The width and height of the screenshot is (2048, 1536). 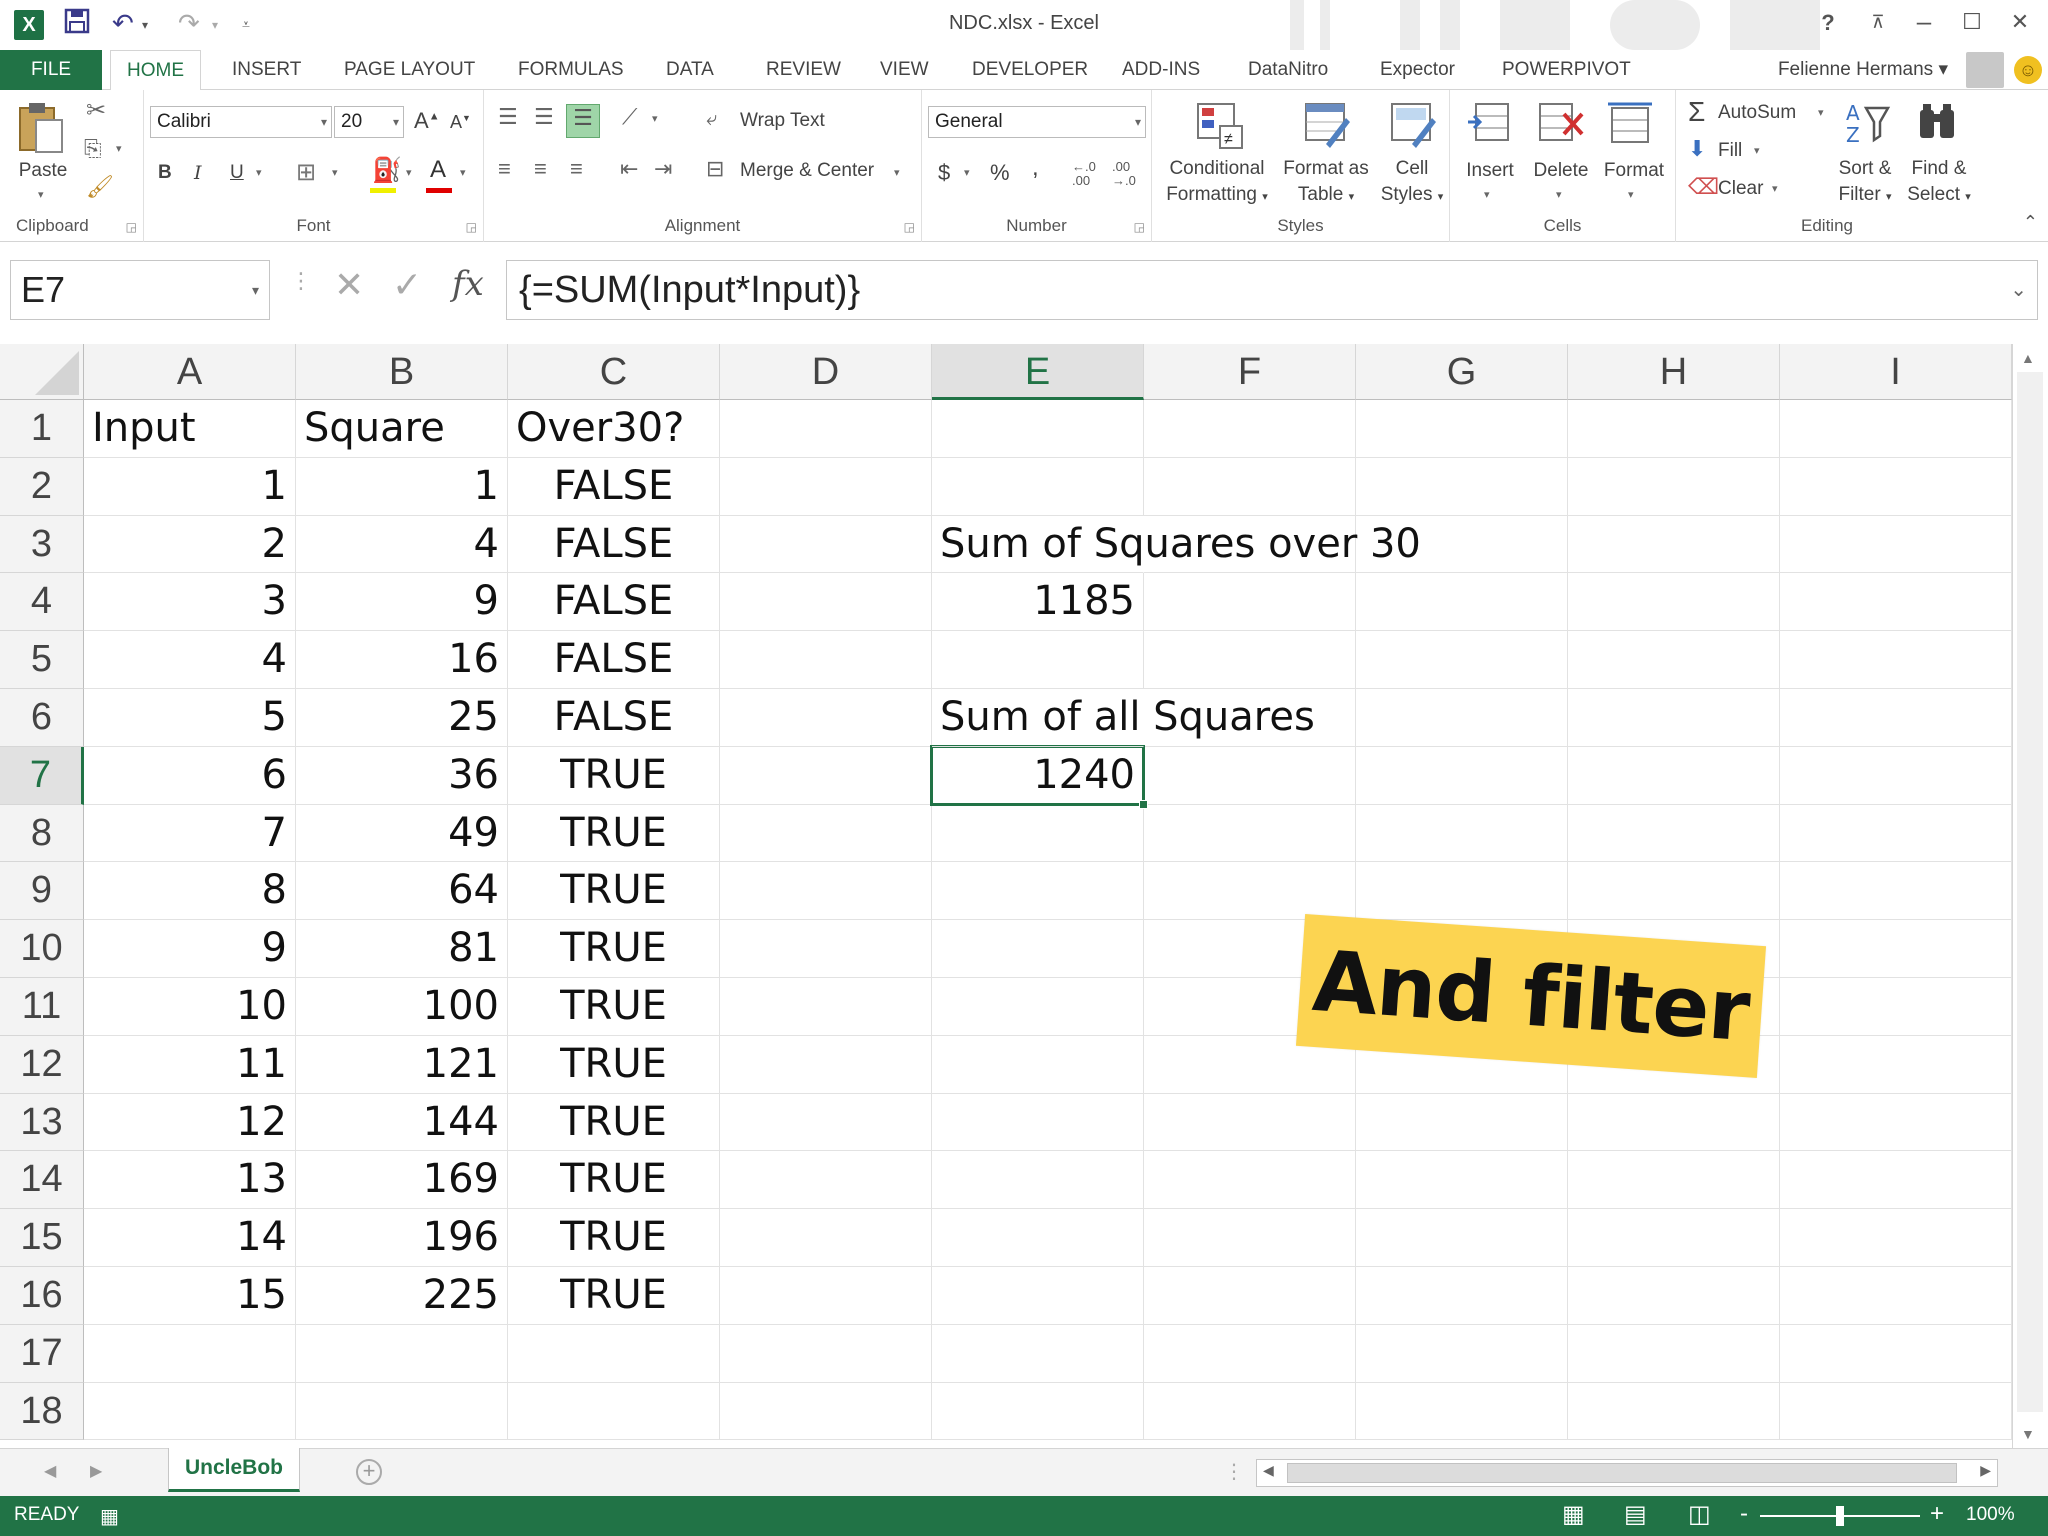 I want to click on cell-e15, so click(x=1038, y=1238).